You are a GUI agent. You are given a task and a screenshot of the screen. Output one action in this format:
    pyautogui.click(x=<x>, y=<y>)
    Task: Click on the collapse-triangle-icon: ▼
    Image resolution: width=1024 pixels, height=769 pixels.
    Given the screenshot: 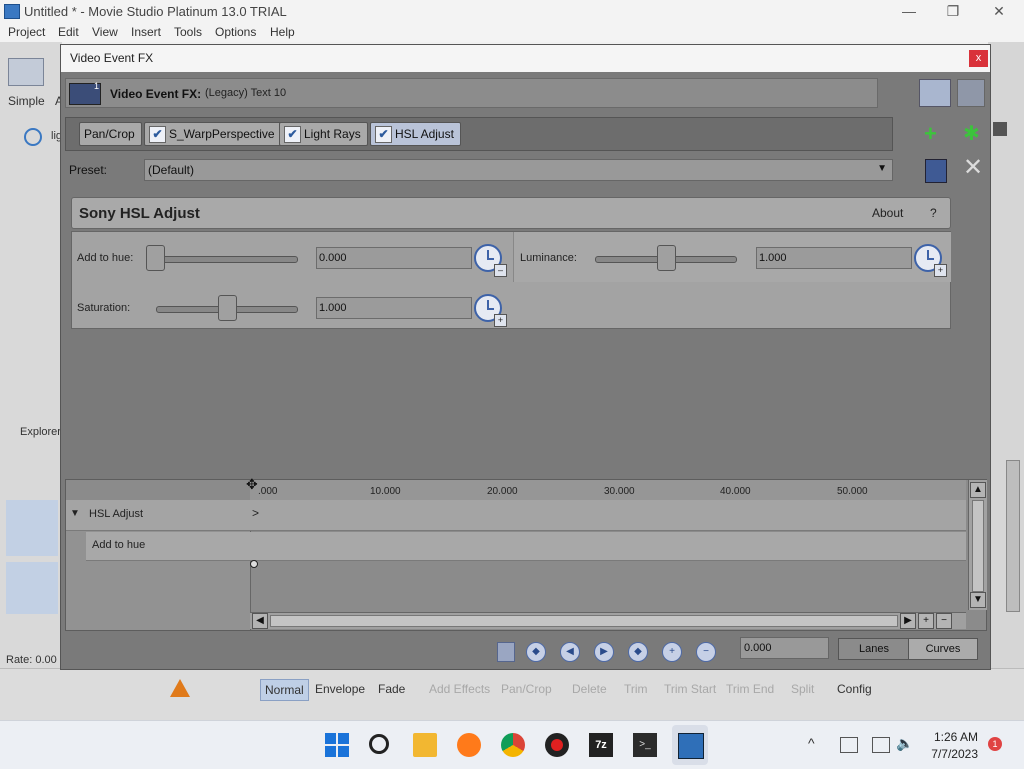 What is the action you would take?
    pyautogui.click(x=75, y=513)
    